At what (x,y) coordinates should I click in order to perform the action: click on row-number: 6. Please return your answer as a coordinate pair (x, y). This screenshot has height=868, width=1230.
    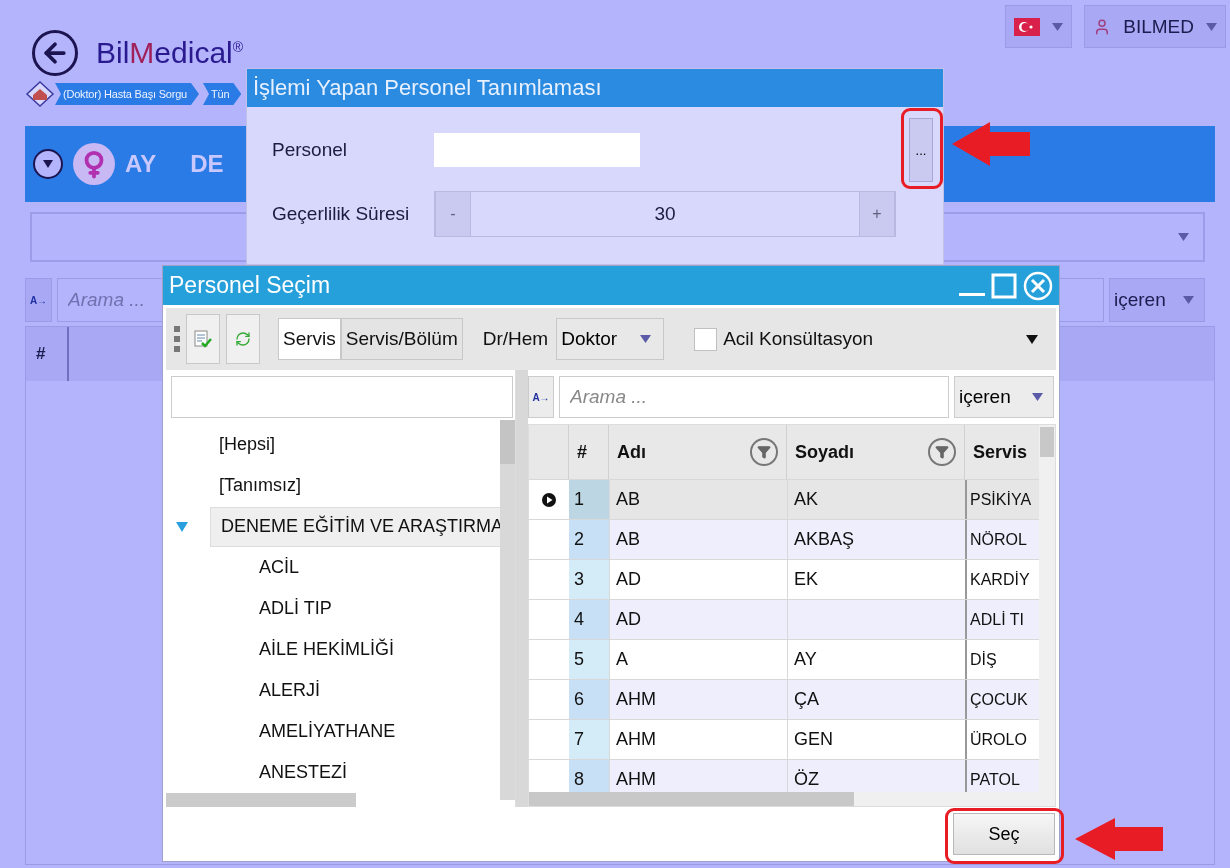
    Looking at the image, I should click on (589, 699).